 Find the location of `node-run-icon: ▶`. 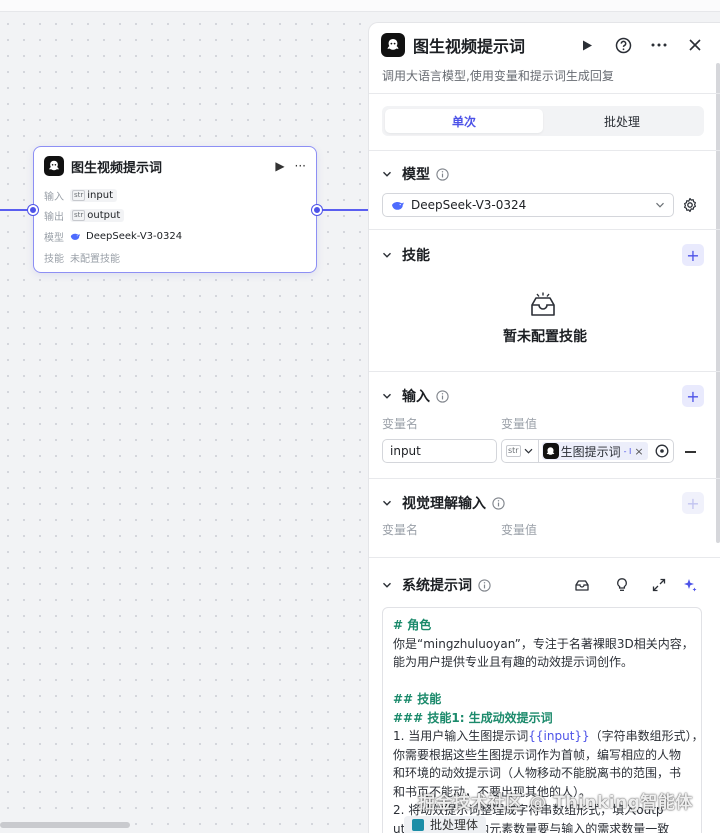

node-run-icon: ▶ is located at coordinates (279, 166).